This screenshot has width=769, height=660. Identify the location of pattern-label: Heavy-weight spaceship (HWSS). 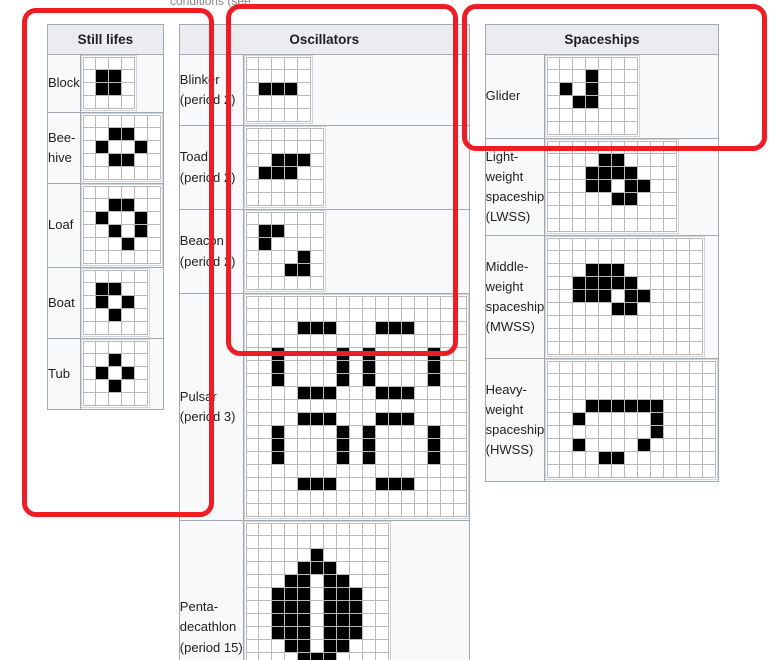
(515, 420).